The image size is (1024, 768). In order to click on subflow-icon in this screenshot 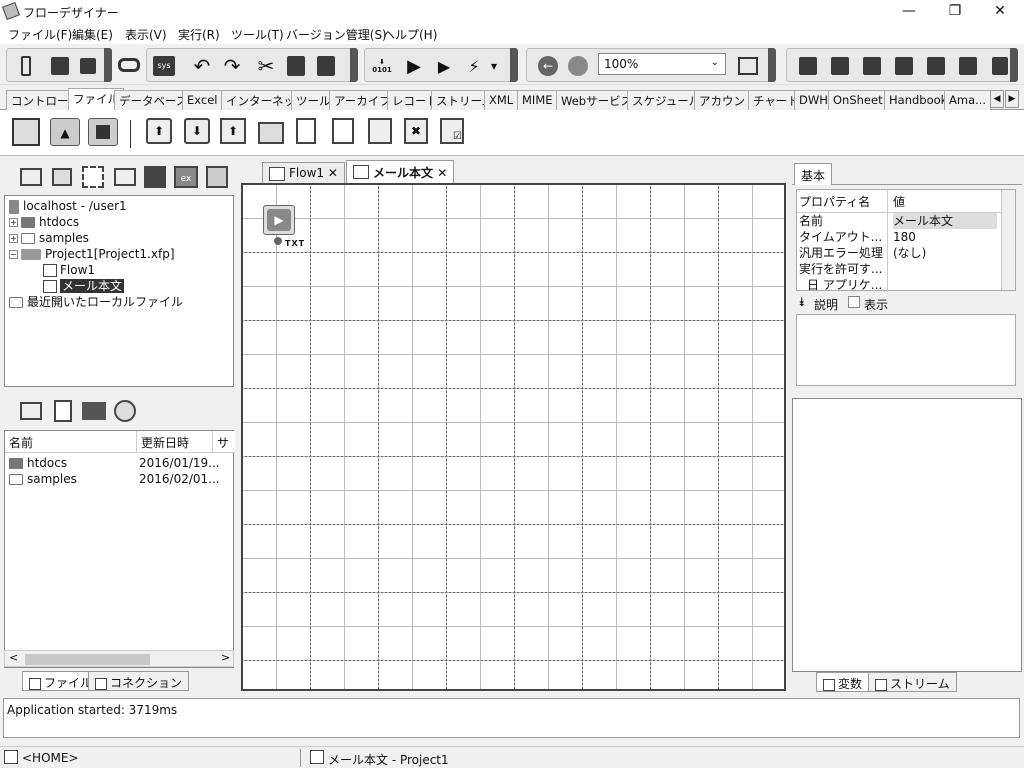, I will do `click(125, 177)`.